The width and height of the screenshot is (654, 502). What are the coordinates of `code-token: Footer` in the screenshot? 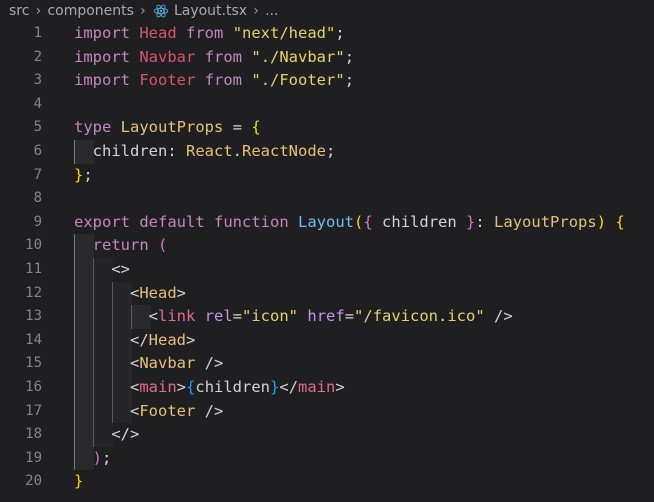 It's located at (167, 80).